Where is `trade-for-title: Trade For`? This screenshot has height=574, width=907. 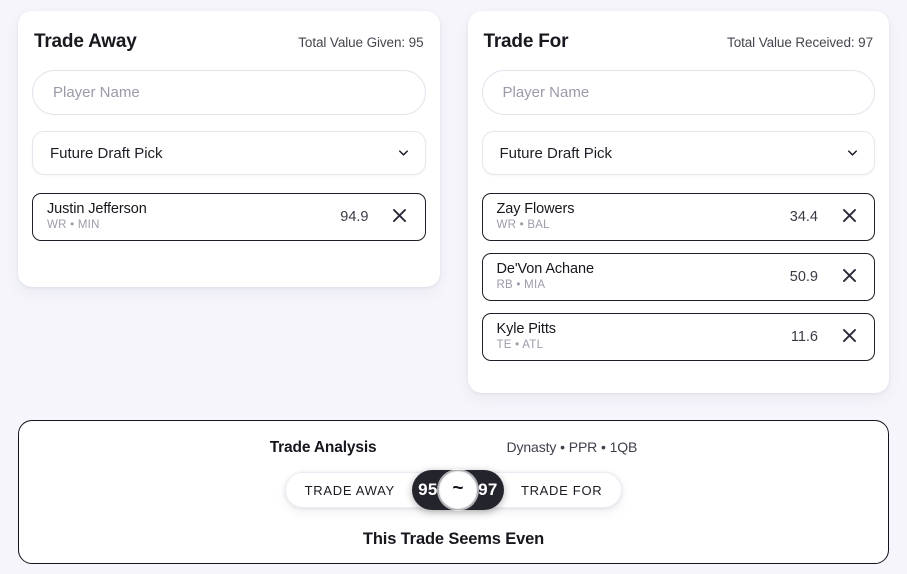 trade-for-title: Trade For is located at coordinates (526, 41).